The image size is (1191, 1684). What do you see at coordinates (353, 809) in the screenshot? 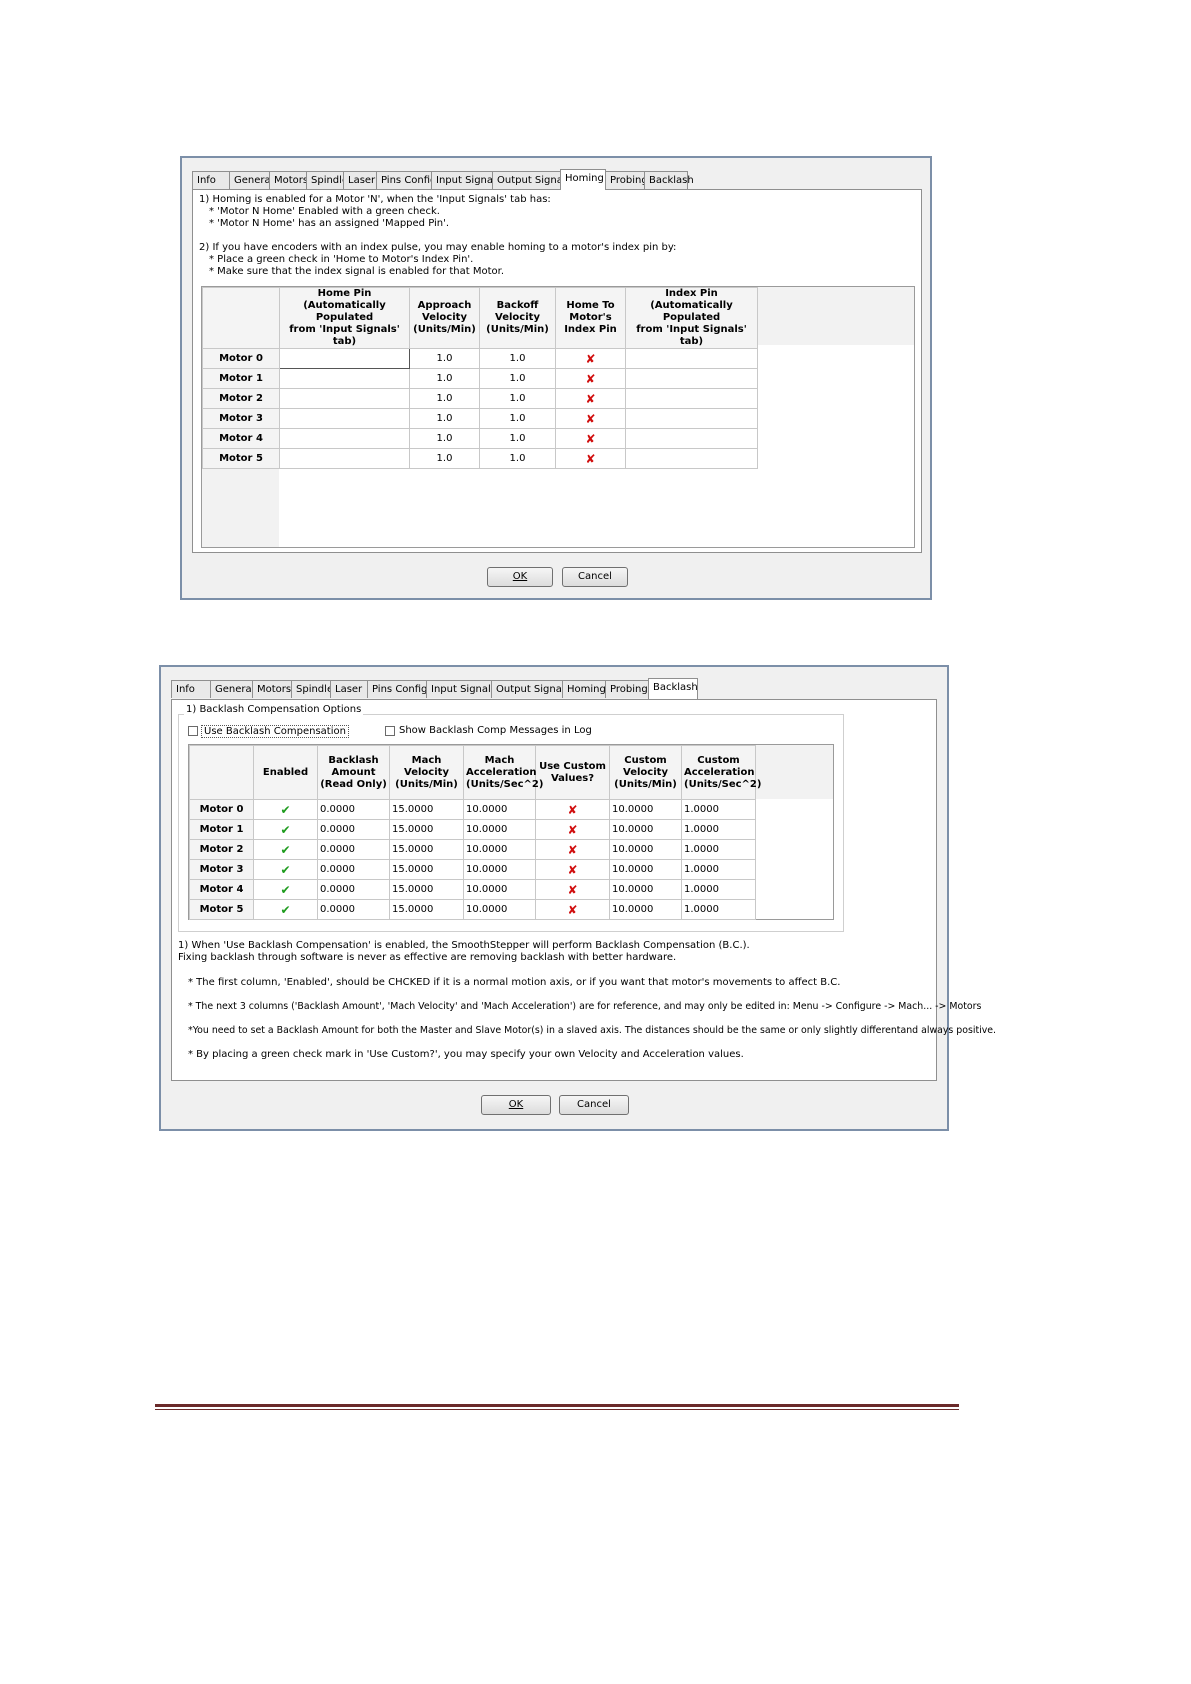
I see `backlash-amount-cell: 0.0000` at bounding box center [353, 809].